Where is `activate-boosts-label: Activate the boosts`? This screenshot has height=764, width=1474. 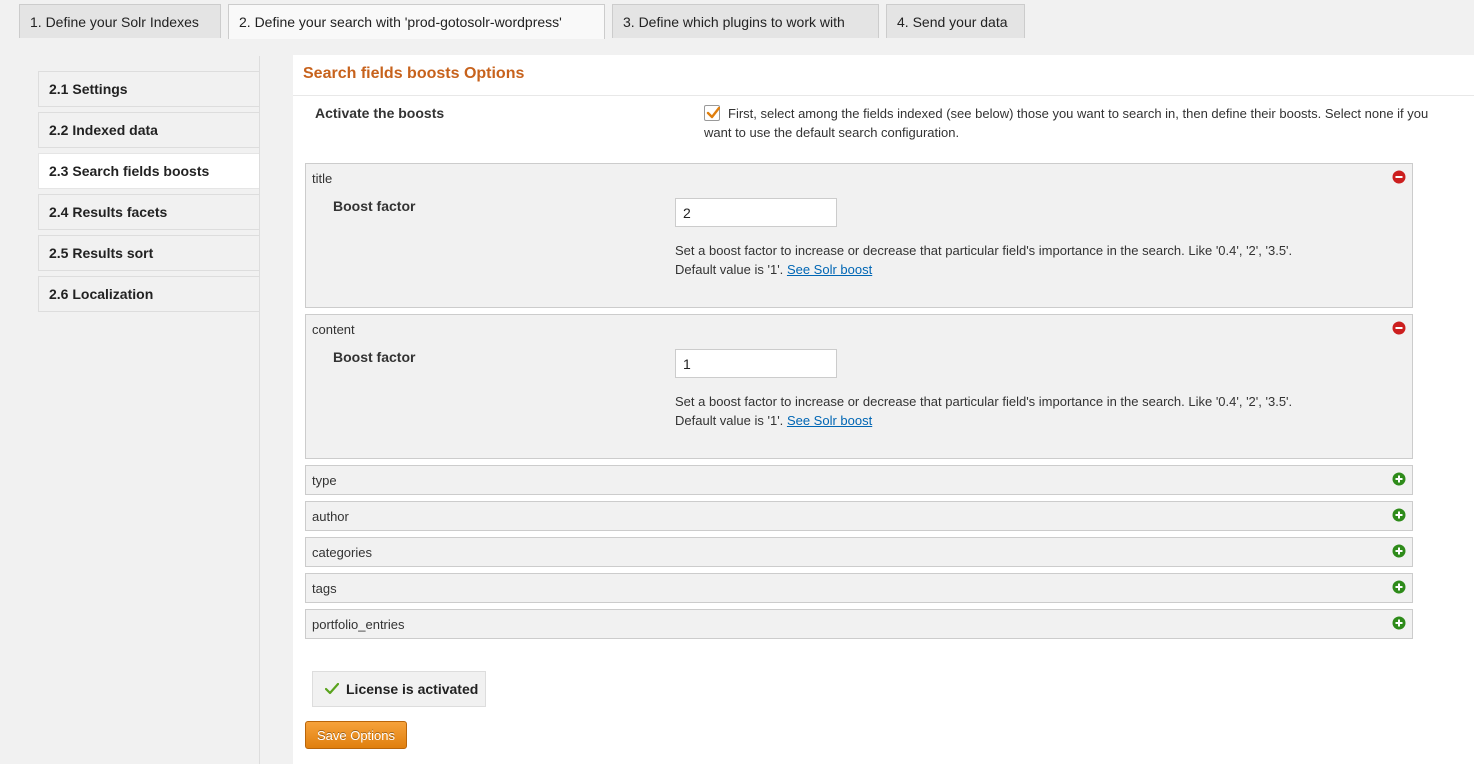 activate-boosts-label: Activate the boosts is located at coordinates (380, 113).